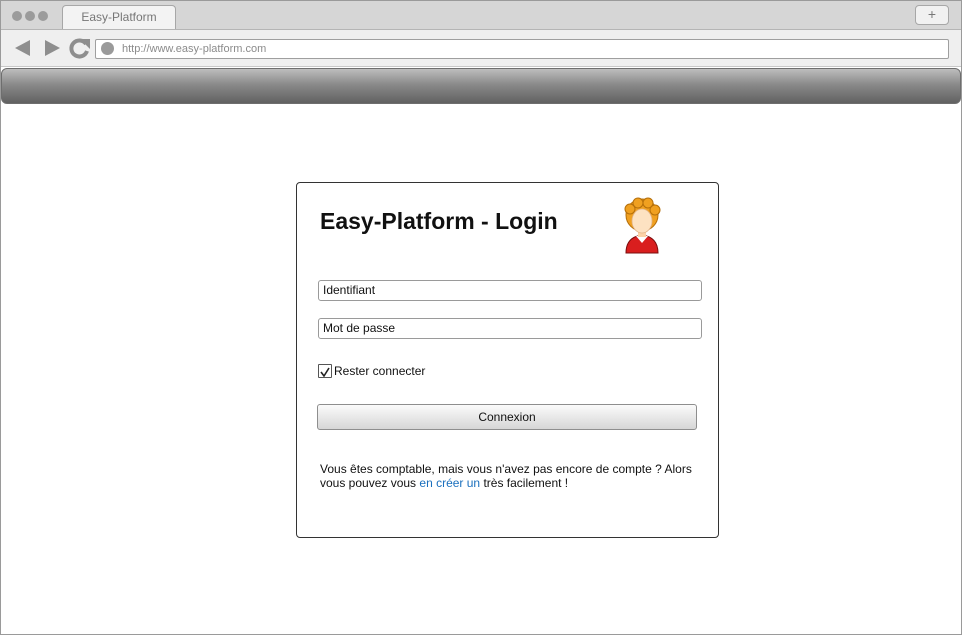 This screenshot has width=962, height=635. What do you see at coordinates (524, 483) in the screenshot?
I see `signup-info-text-end: très facilement !` at bounding box center [524, 483].